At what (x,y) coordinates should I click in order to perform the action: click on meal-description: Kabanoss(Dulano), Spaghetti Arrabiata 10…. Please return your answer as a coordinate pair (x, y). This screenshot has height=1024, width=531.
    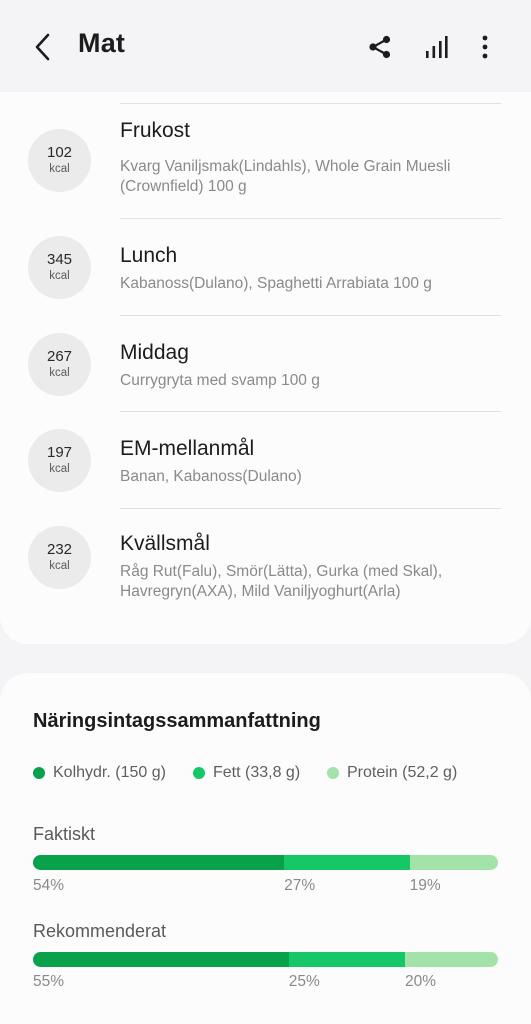
    Looking at the image, I should click on (276, 283).